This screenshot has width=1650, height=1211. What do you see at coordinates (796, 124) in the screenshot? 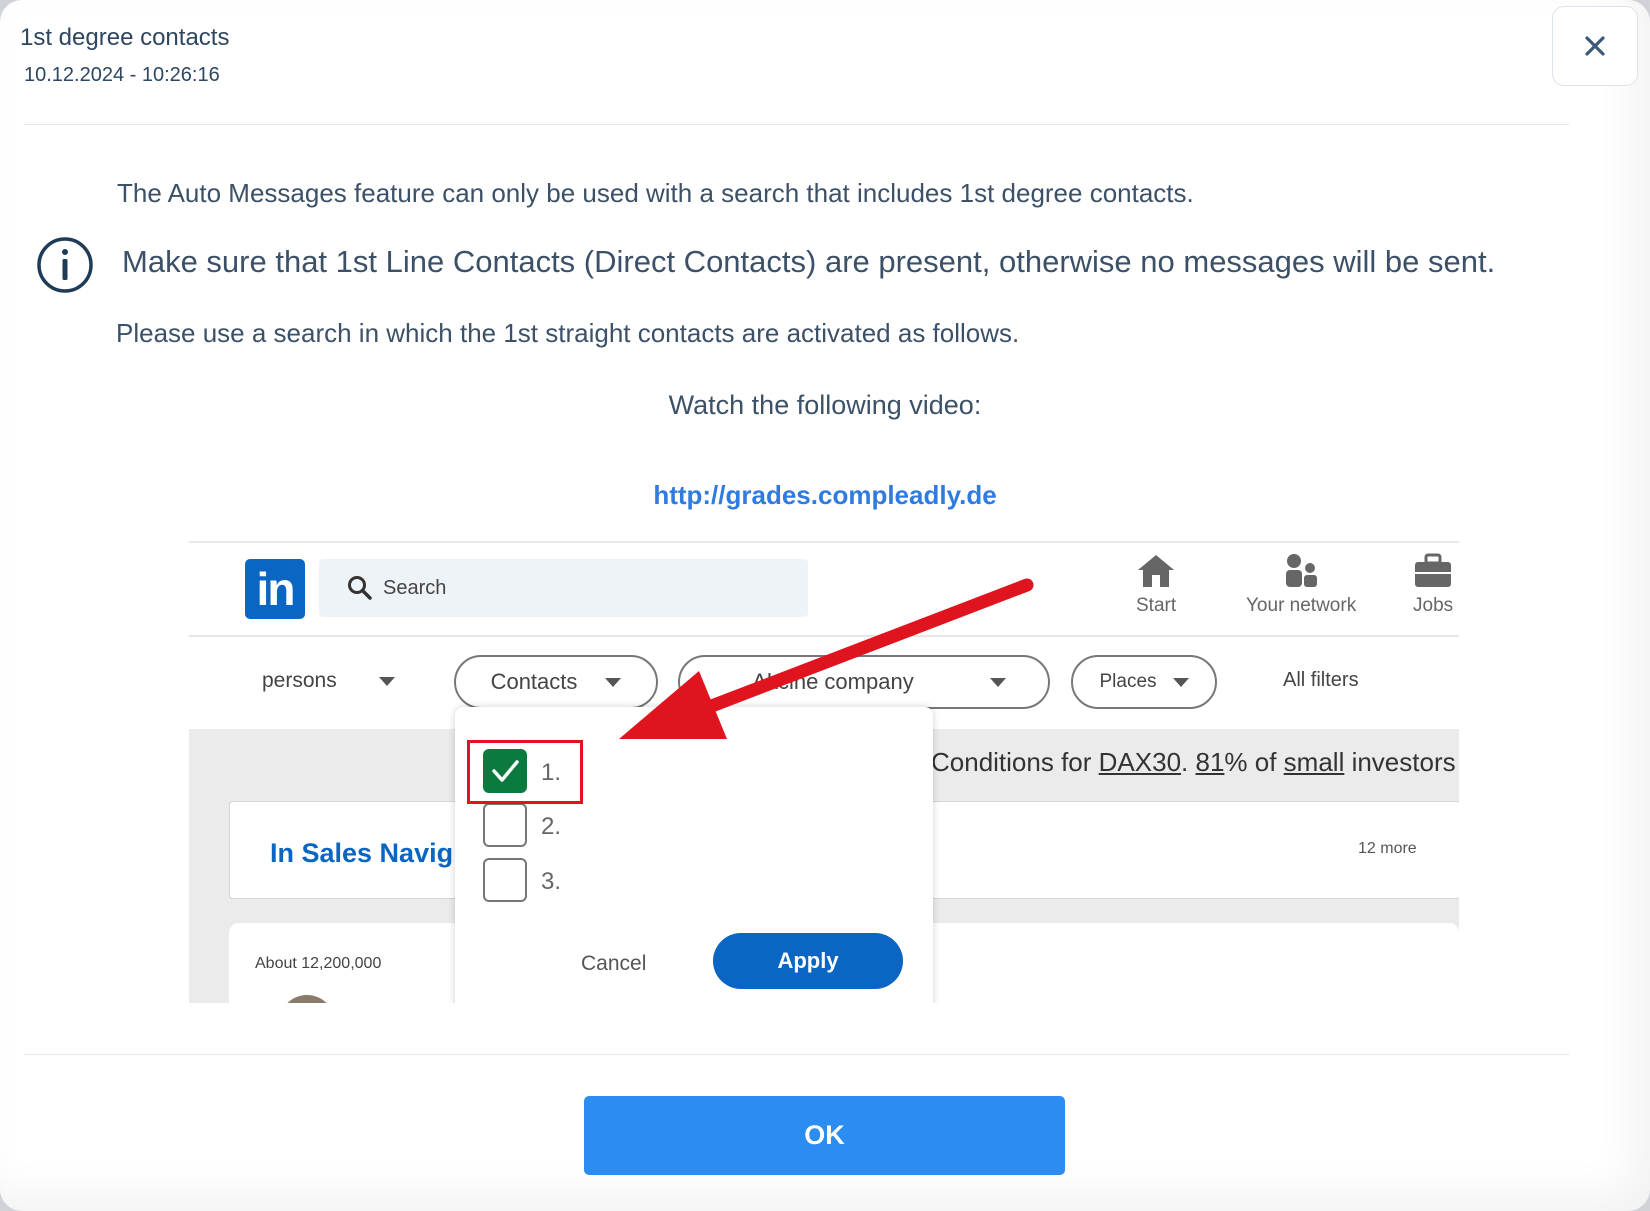
I see `header-divider` at bounding box center [796, 124].